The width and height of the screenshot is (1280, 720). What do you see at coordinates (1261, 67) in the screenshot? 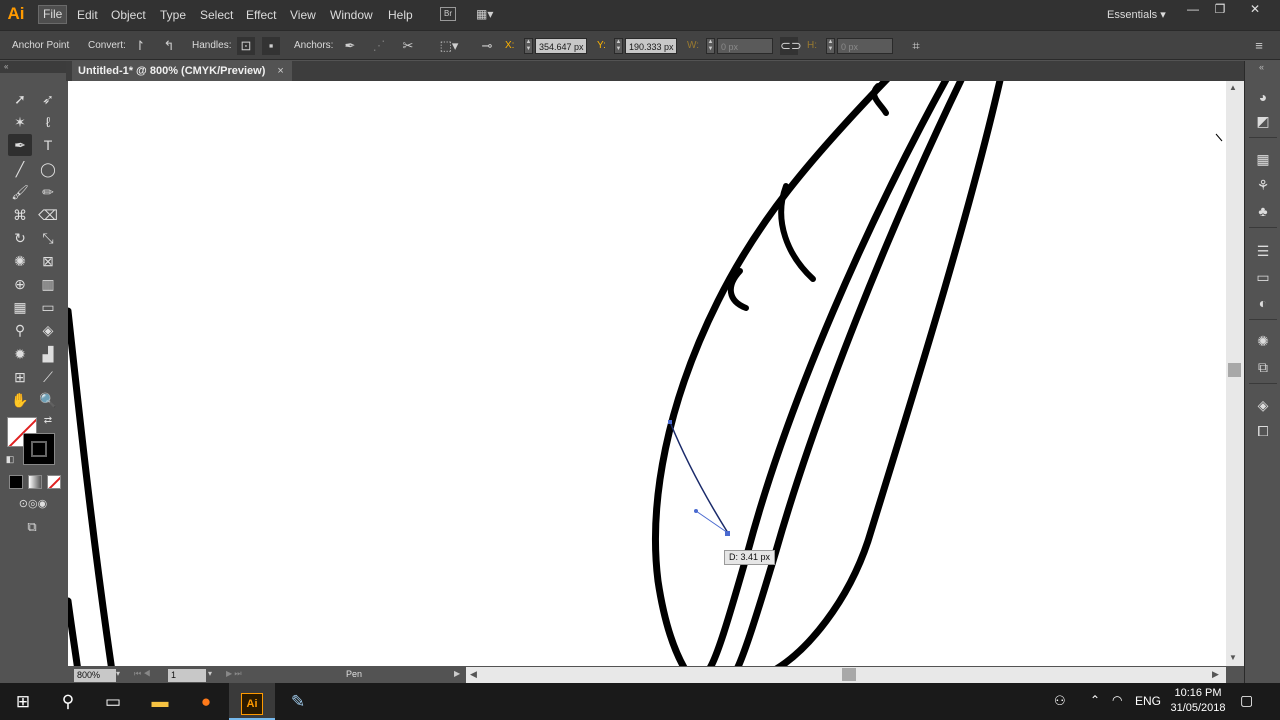
I see `dock-expand-icon: «` at bounding box center [1261, 67].